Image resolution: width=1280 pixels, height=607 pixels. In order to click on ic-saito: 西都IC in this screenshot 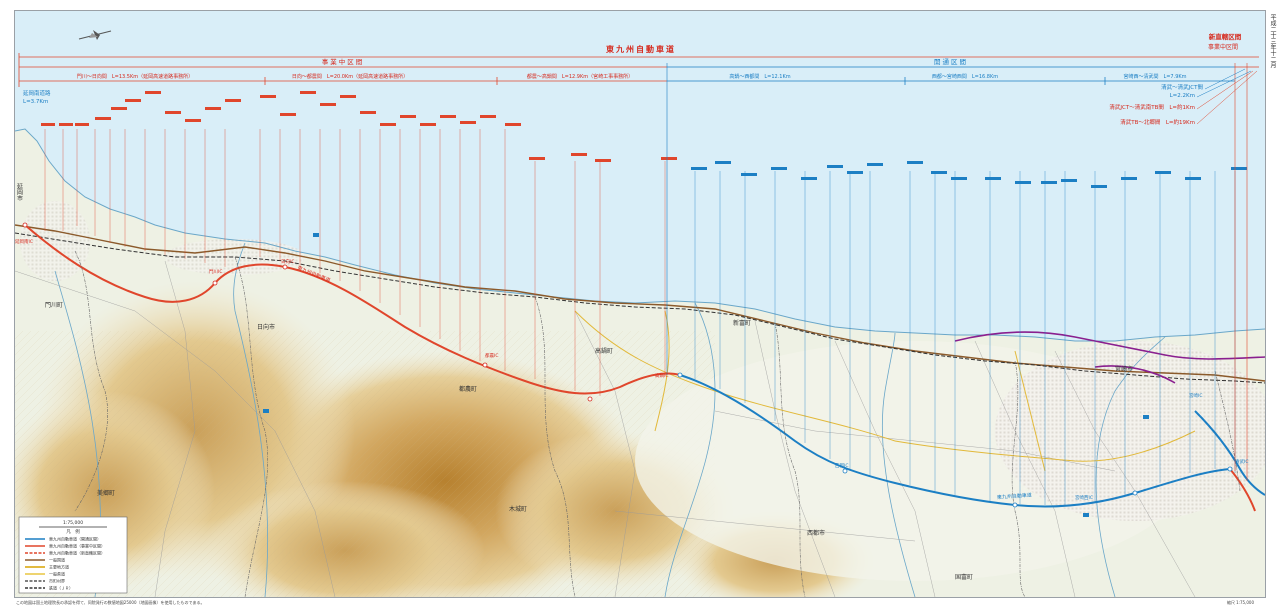, I will do `click(841, 466)`.